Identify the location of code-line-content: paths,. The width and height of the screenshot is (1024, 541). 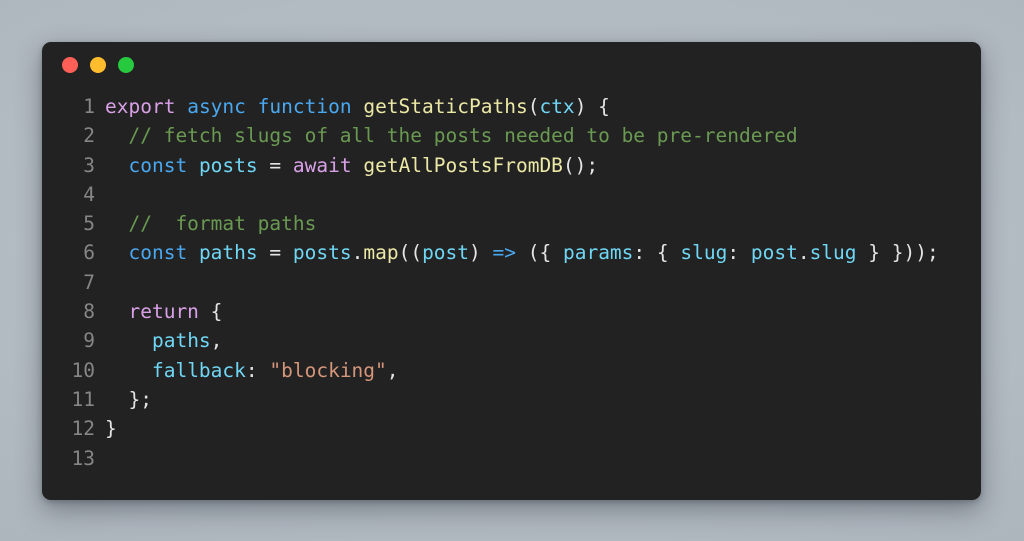
(163, 340).